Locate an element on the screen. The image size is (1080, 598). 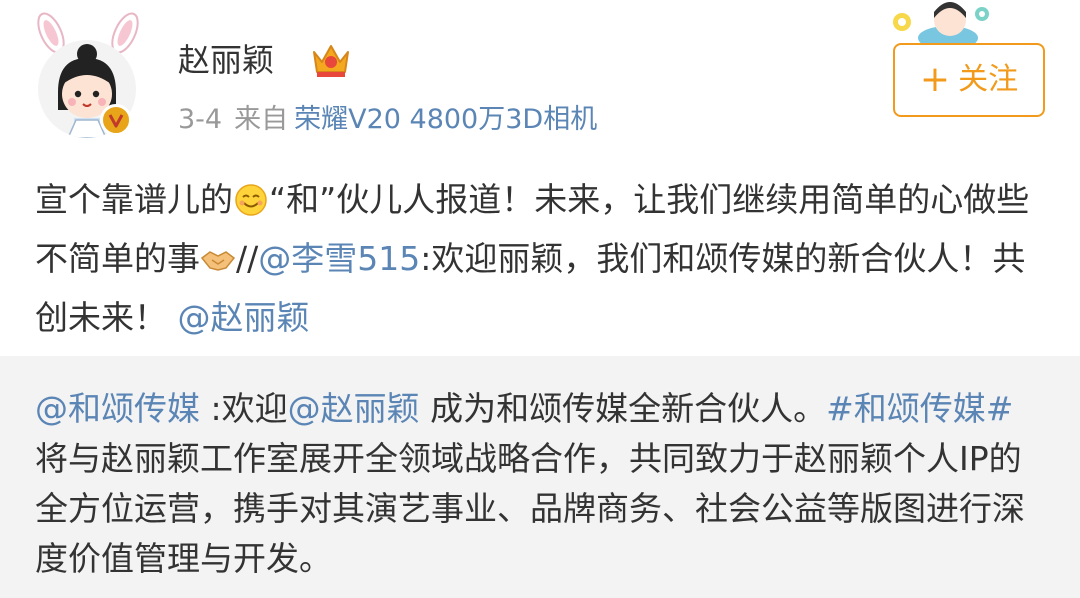
verified-v-badge-icon is located at coordinates (116, 120).